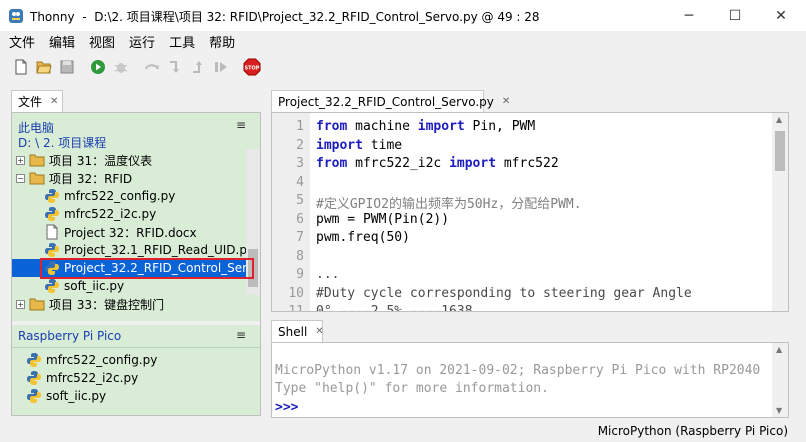  What do you see at coordinates (30, 102) in the screenshot?
I see `tab-files-label: 文件` at bounding box center [30, 102].